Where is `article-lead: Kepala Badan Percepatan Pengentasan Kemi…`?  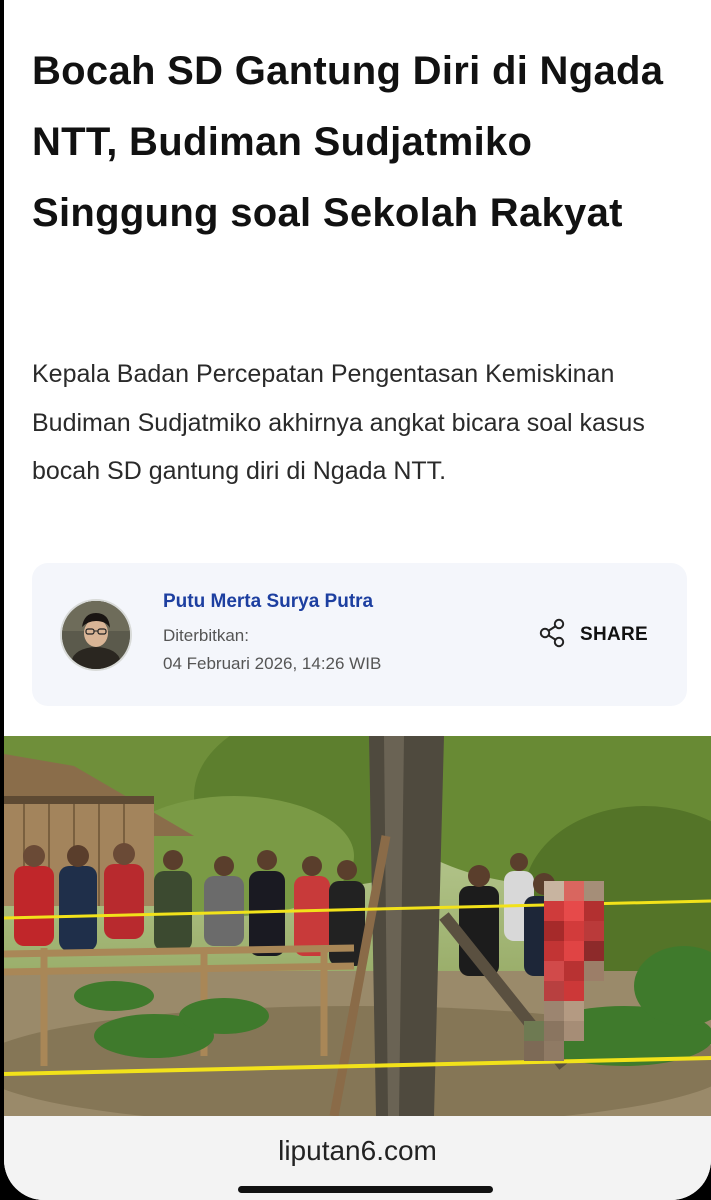
article-lead: Kepala Badan Percepatan Pengentasan Kemi… is located at coordinates (338, 422).